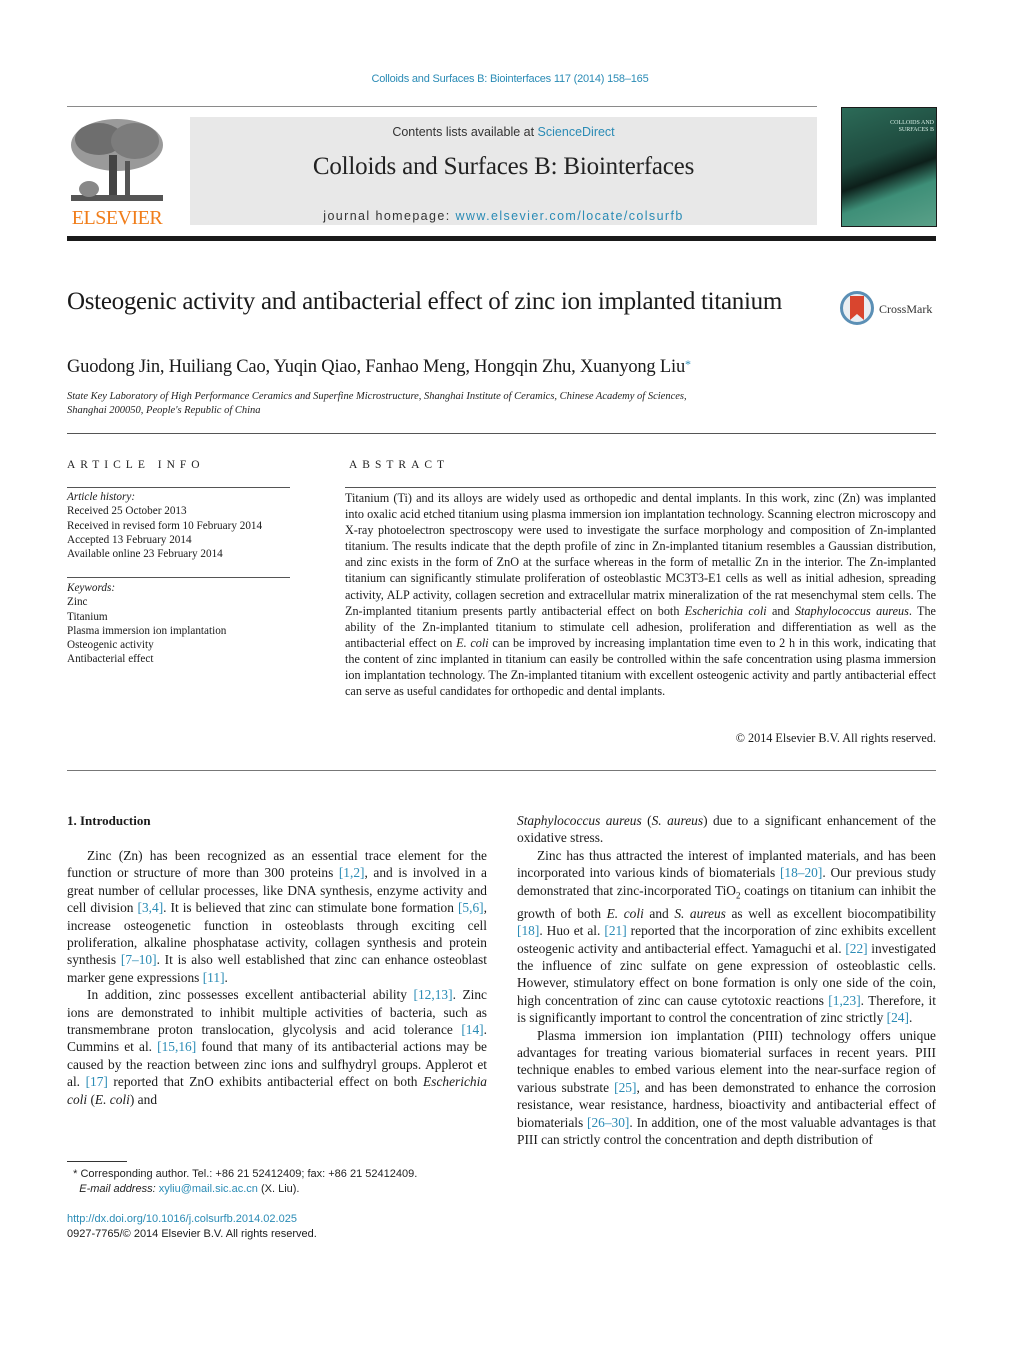 The height and width of the screenshot is (1351, 1020). I want to click on abstract-heading: ABSTRACT, so click(399, 465).